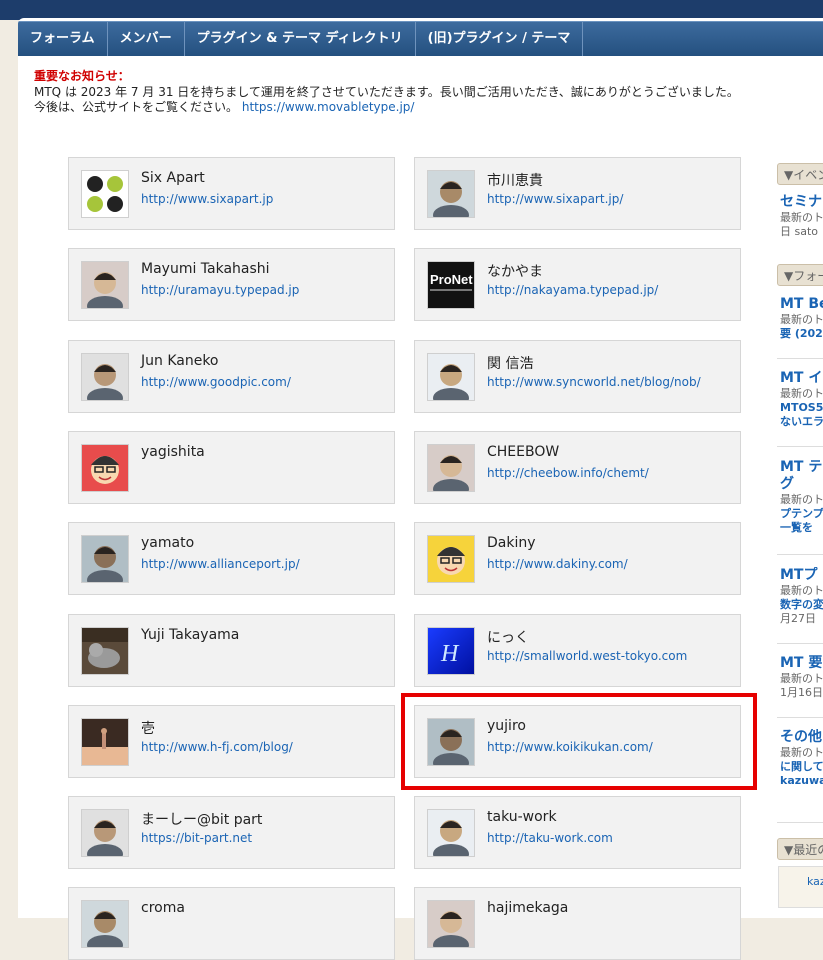  Describe the element at coordinates (801, 663) in the screenshot. I see `sidebar-post-title: MT 要` at that location.